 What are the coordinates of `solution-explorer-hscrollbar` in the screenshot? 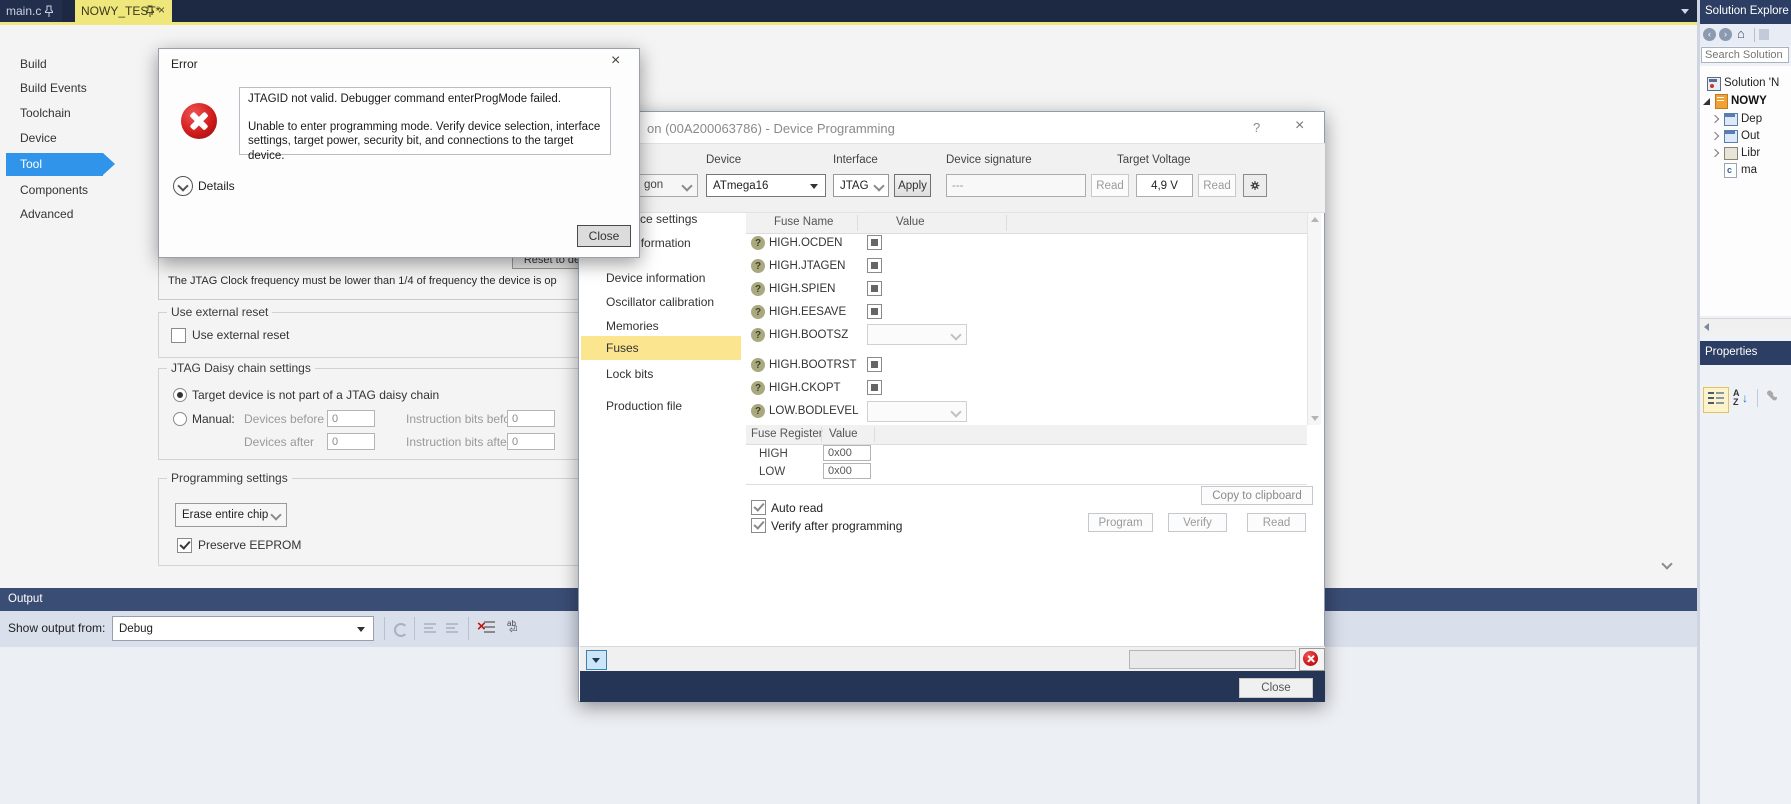 It's located at (1745, 326).